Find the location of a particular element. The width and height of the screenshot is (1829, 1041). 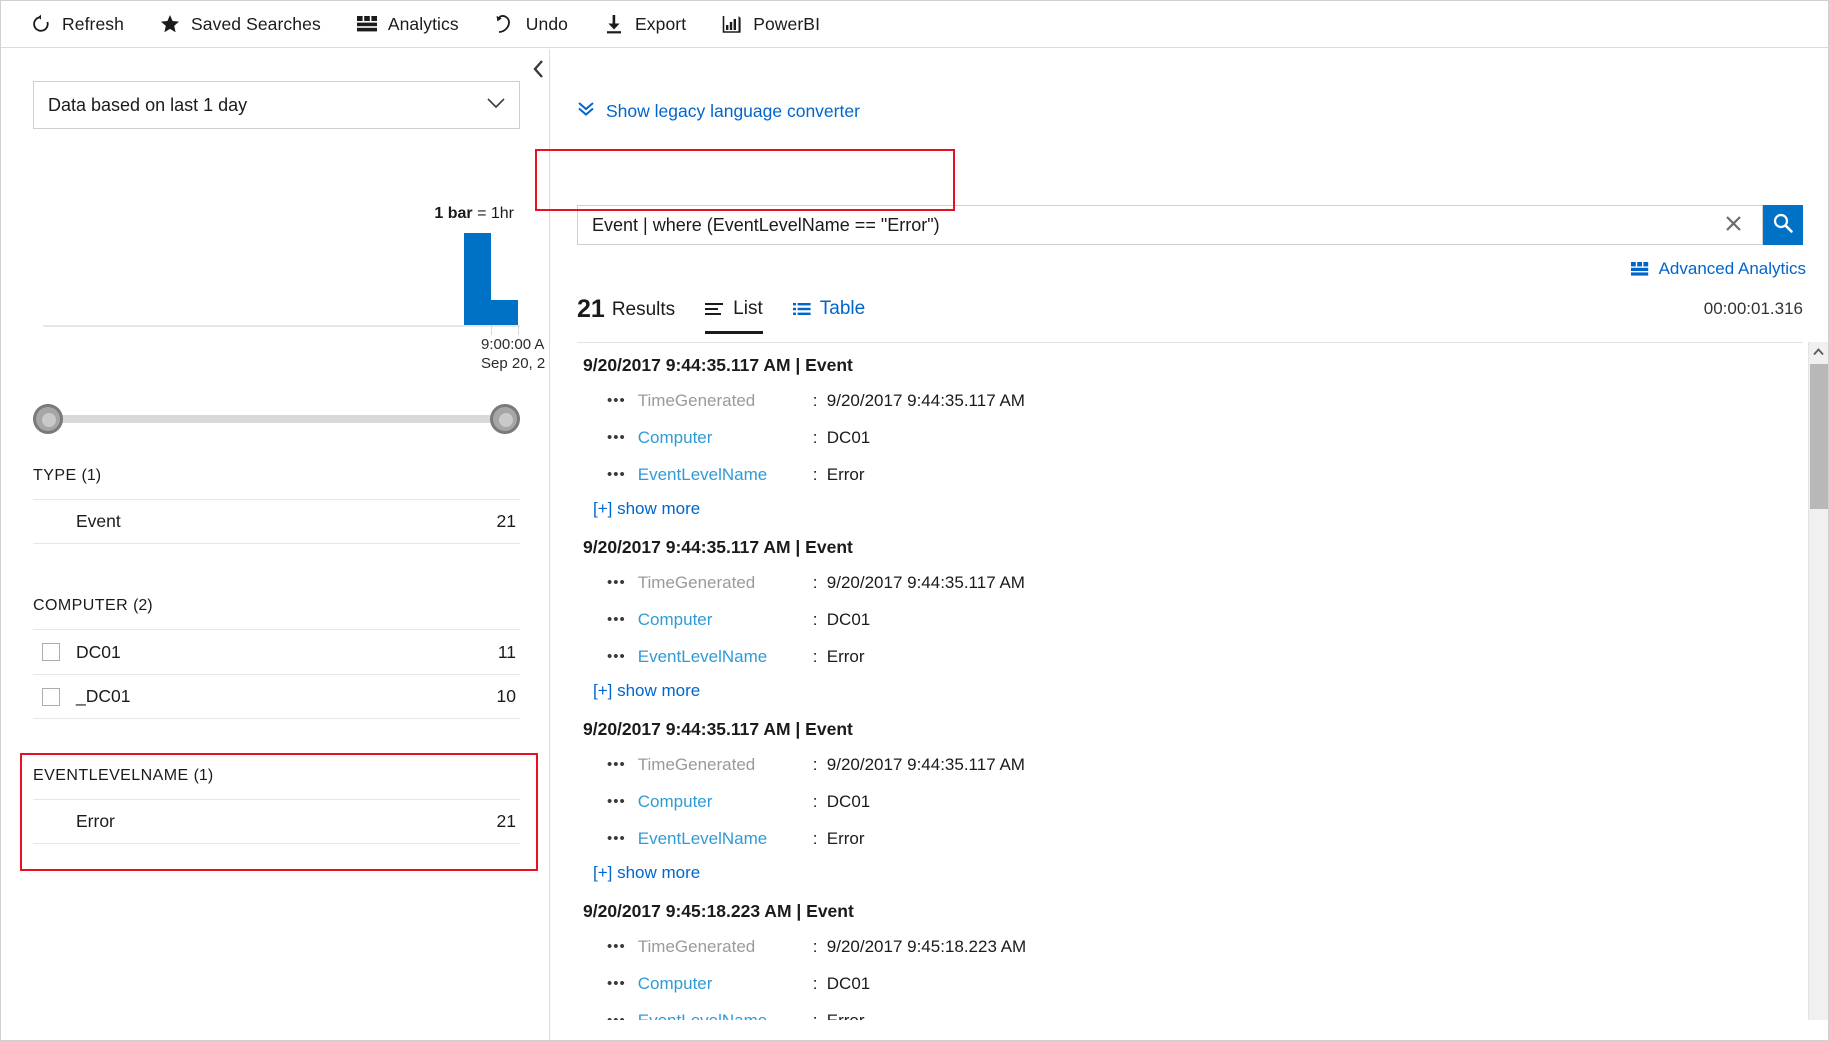

chevron-up-icon is located at coordinates (1818, 352).